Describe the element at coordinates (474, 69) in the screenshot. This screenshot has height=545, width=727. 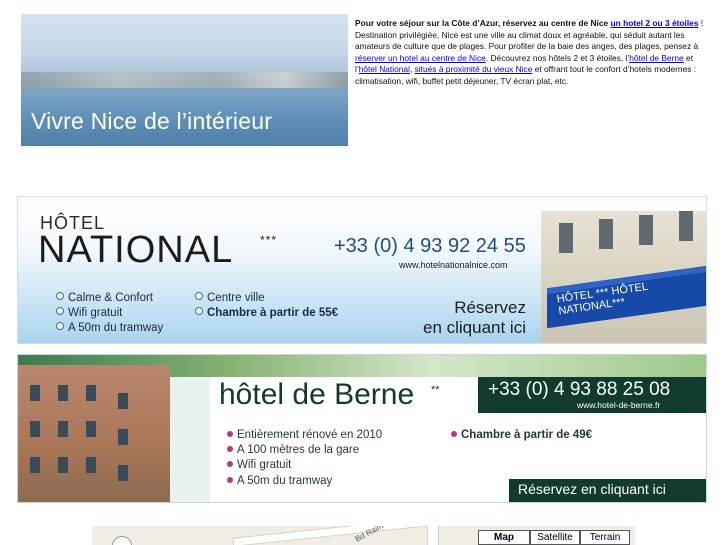
I see `link-vieux-nice: situés à proximité du vieux Nice` at that location.